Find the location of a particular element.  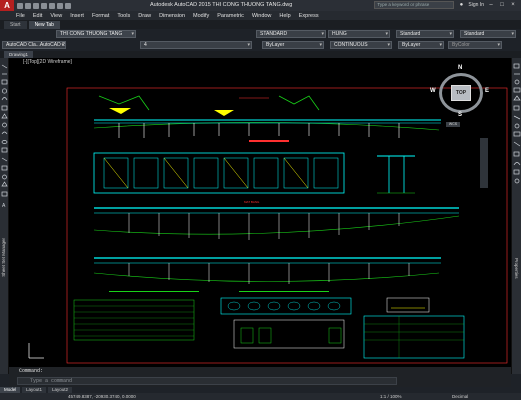

command-history: Command: is located at coordinates (31, 371).